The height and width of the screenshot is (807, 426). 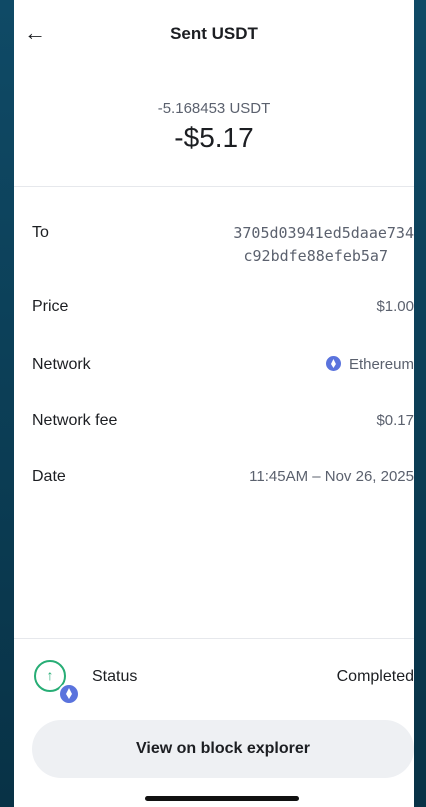 I want to click on date-label: Date, so click(x=49, y=476).